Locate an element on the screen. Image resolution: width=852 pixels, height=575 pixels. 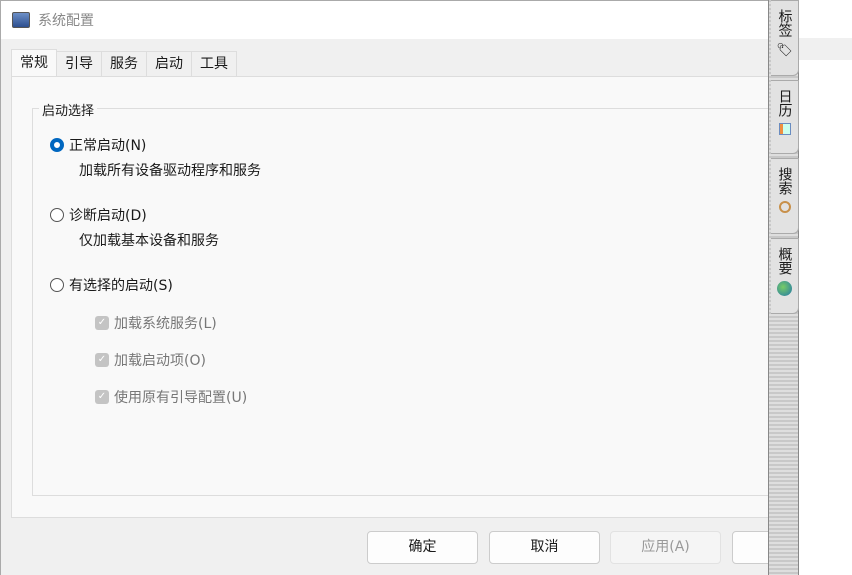
side-tab-label: 日历 is located at coordinates (784, 103).